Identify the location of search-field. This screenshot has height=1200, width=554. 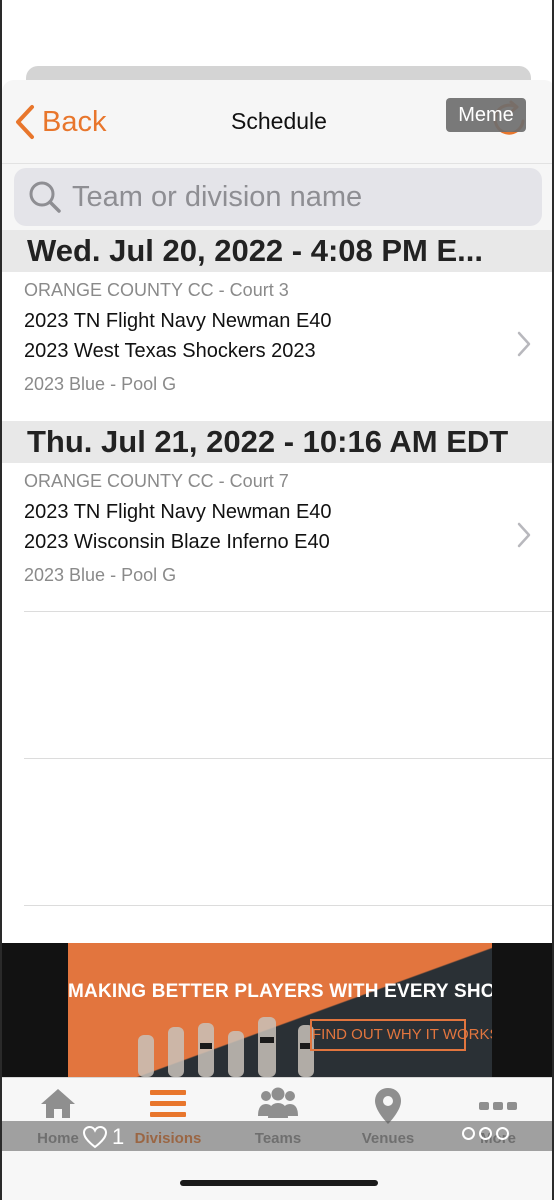
(278, 197).